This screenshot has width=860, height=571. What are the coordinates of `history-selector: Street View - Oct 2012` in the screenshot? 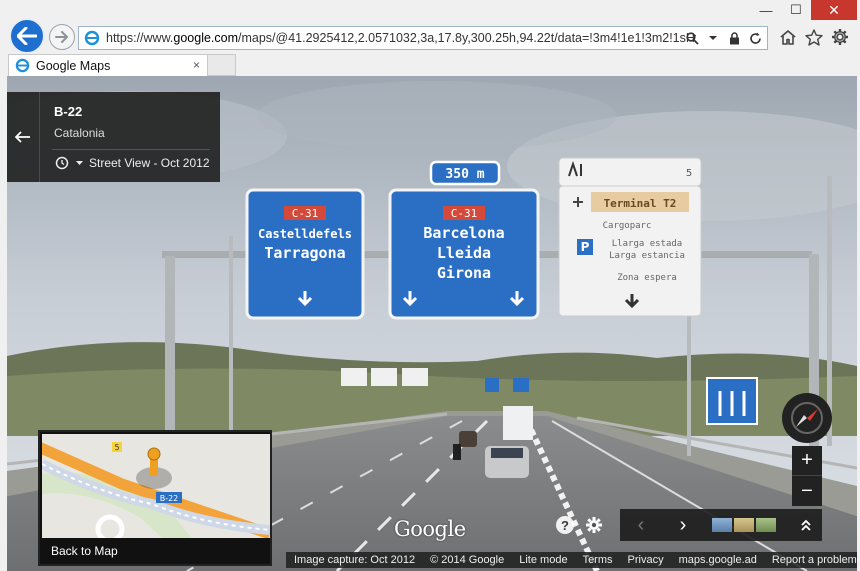 It's located at (132, 163).